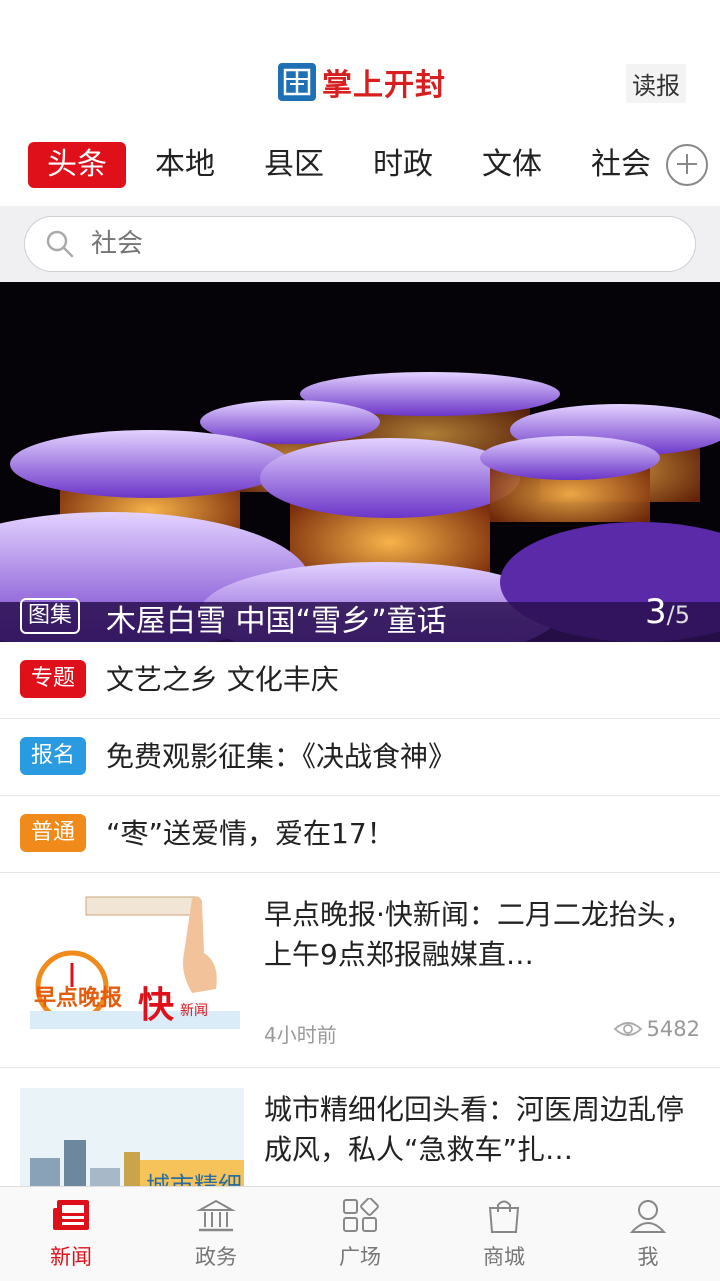  Describe the element at coordinates (250, 833) in the screenshot. I see `topic-title: “枣”送爱情，爱在17！` at that location.